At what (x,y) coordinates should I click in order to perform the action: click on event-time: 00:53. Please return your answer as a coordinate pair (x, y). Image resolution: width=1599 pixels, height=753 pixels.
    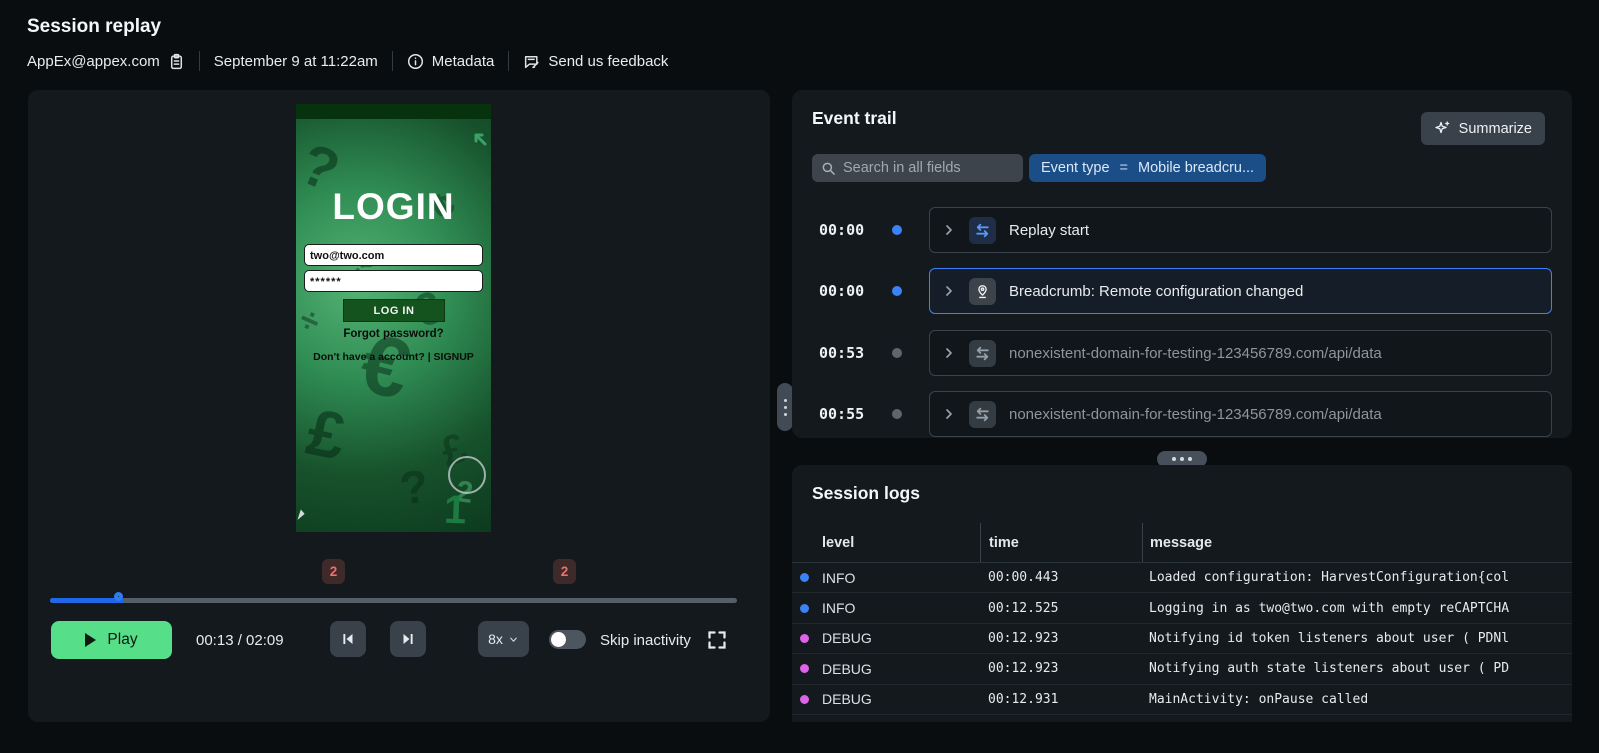
    Looking at the image, I should click on (842, 353).